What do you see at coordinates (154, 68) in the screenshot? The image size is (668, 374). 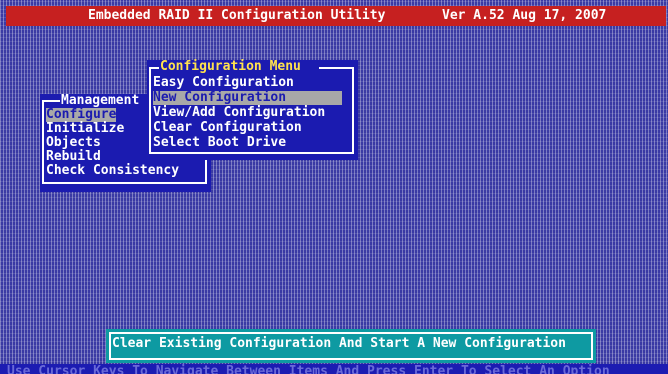 I see `configuration-menu-border-top-left` at bounding box center [154, 68].